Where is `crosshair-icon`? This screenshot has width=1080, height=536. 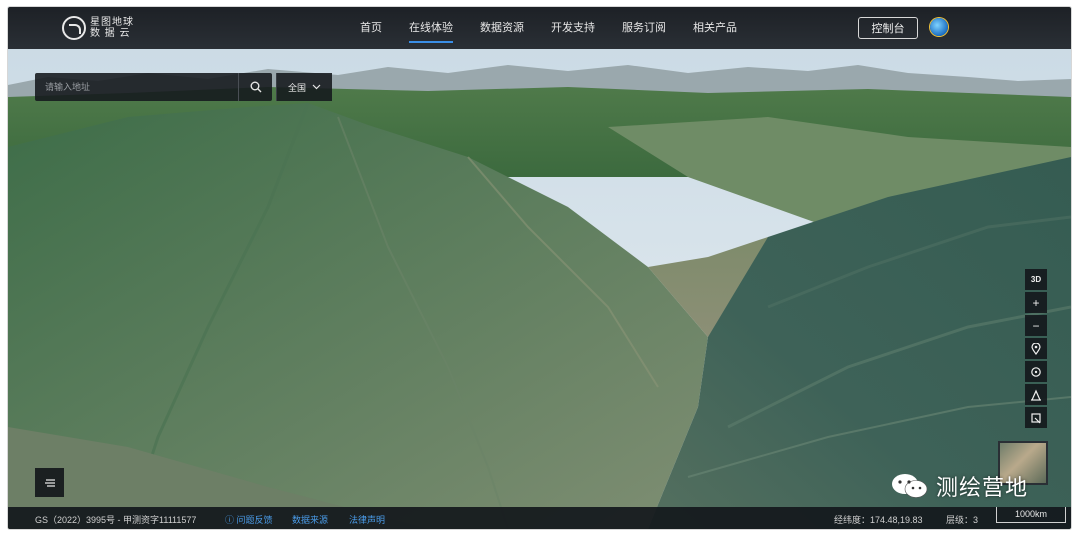 crosshair-icon is located at coordinates (1036, 371).